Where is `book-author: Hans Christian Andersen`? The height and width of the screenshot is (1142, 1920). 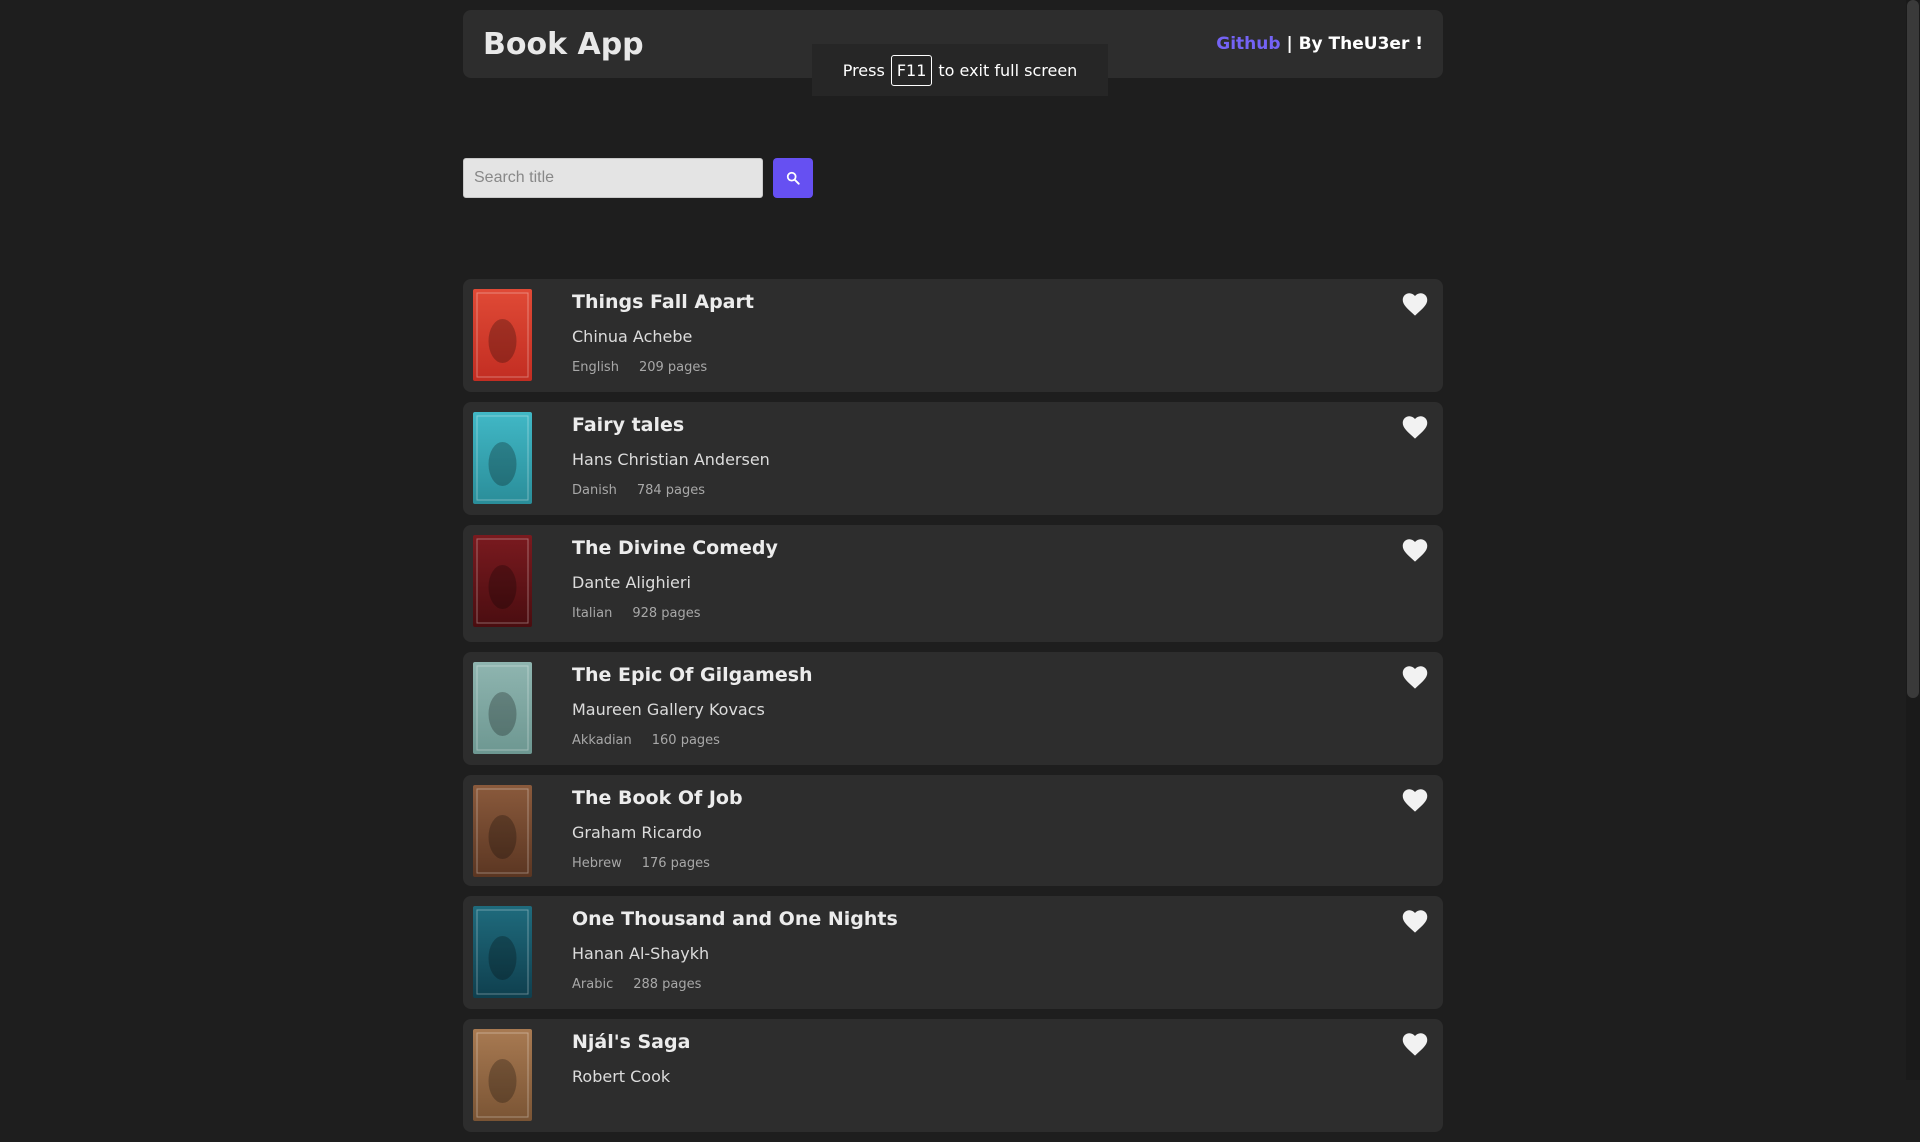 book-author: Hans Christian Andersen is located at coordinates (671, 459).